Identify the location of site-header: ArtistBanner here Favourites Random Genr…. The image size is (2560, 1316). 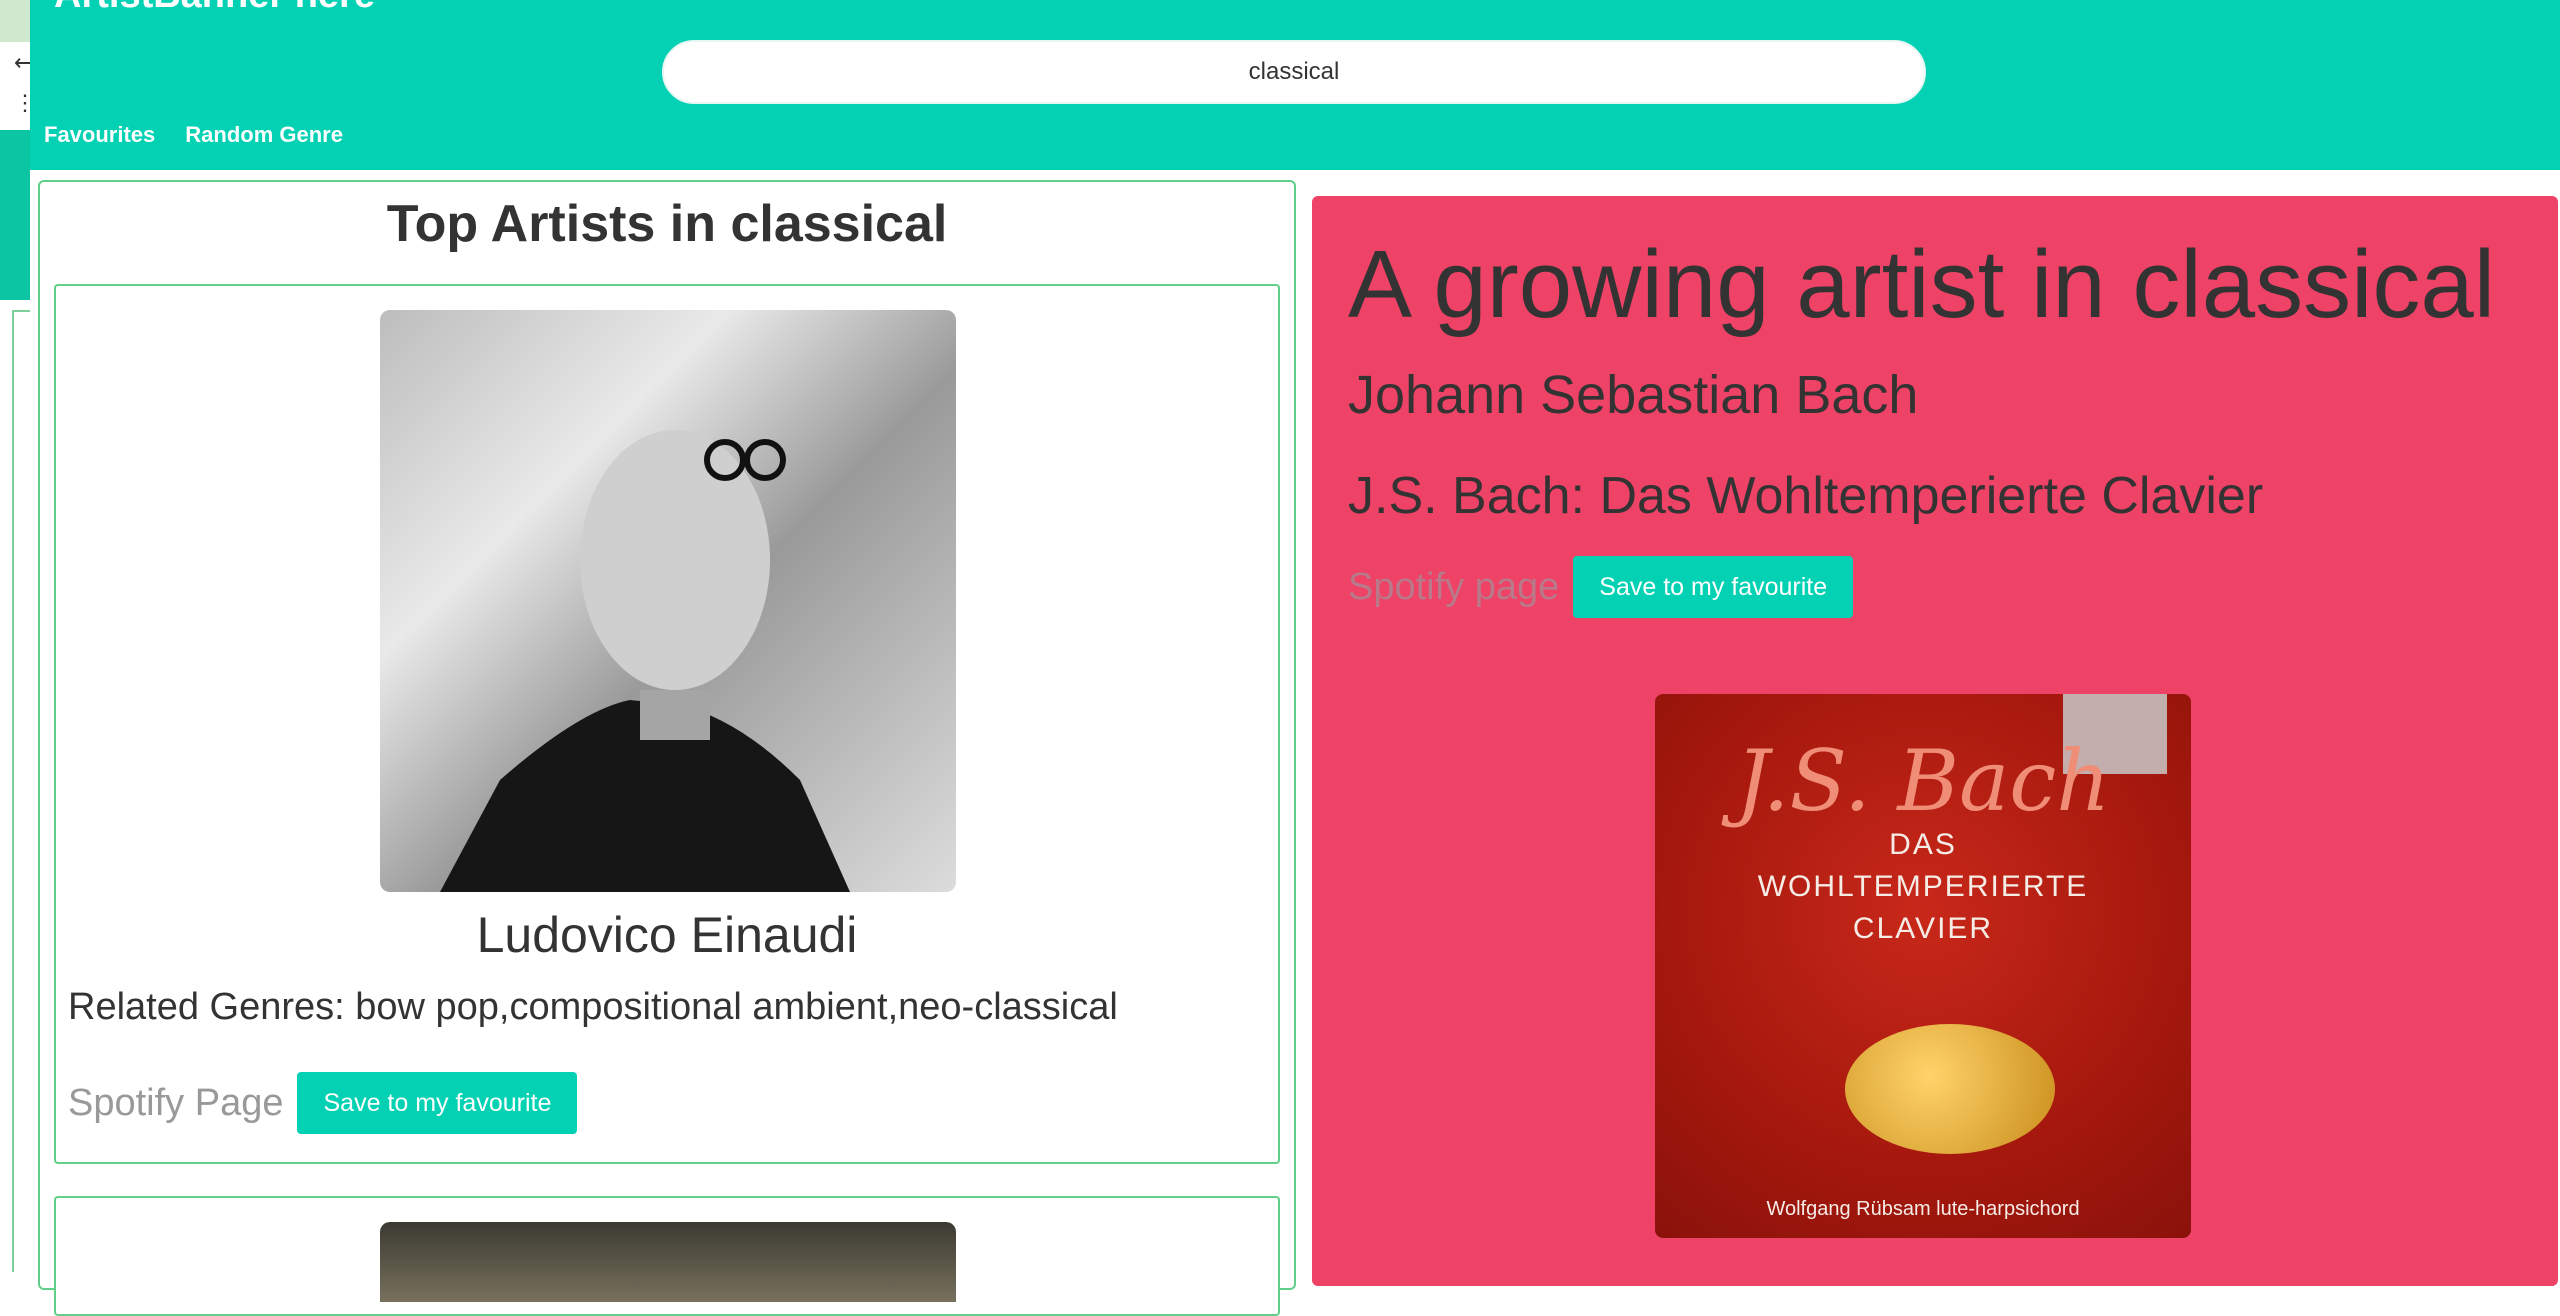
(1295, 85).